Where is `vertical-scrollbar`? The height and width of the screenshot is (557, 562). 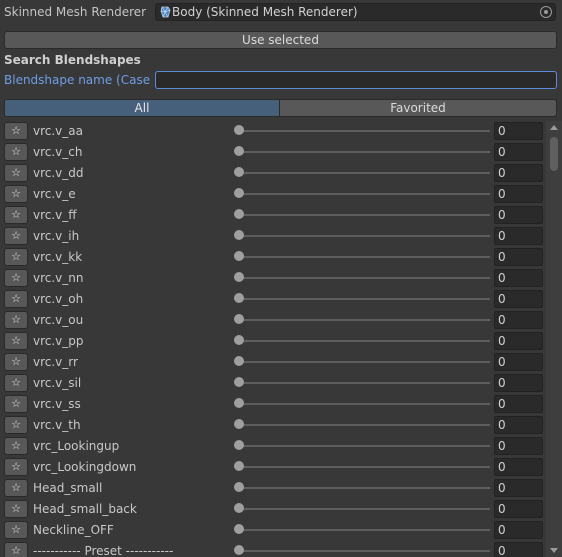 vertical-scrollbar is located at coordinates (554, 339).